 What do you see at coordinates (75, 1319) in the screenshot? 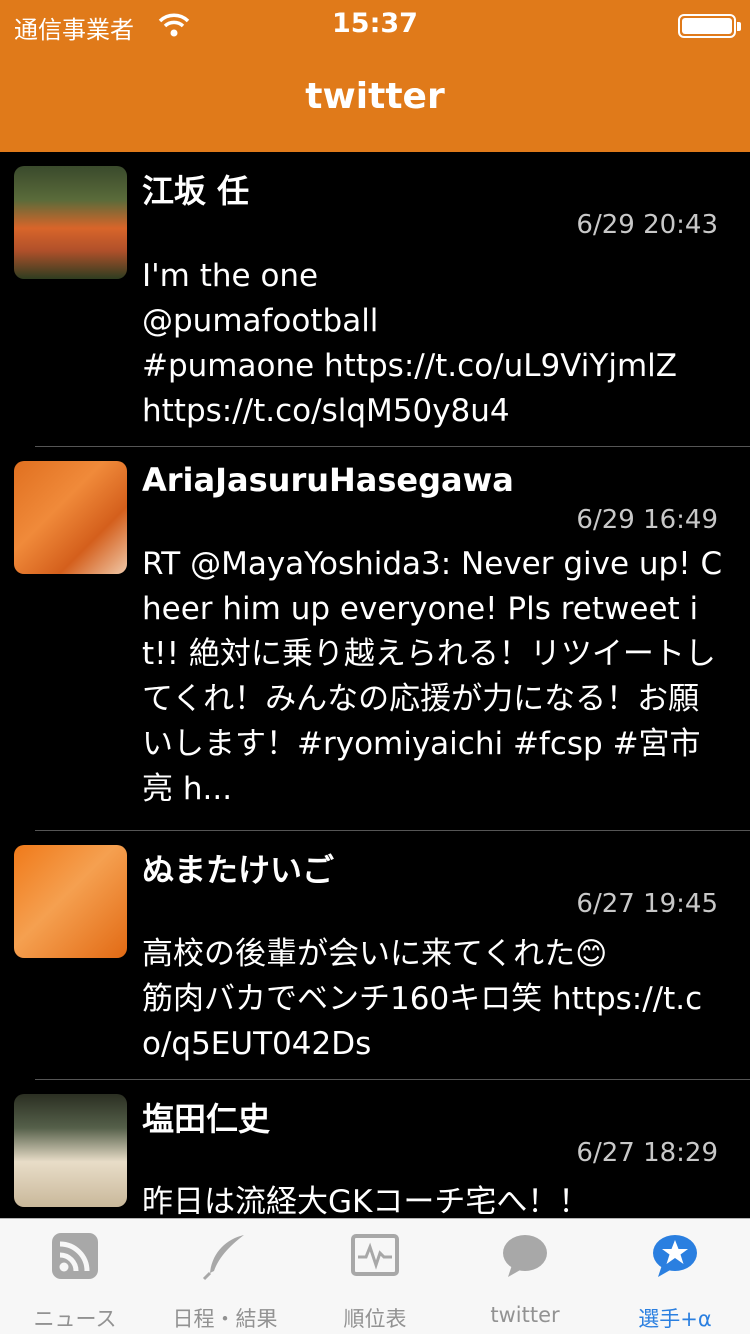
I see `tab-label: ニュース` at bounding box center [75, 1319].